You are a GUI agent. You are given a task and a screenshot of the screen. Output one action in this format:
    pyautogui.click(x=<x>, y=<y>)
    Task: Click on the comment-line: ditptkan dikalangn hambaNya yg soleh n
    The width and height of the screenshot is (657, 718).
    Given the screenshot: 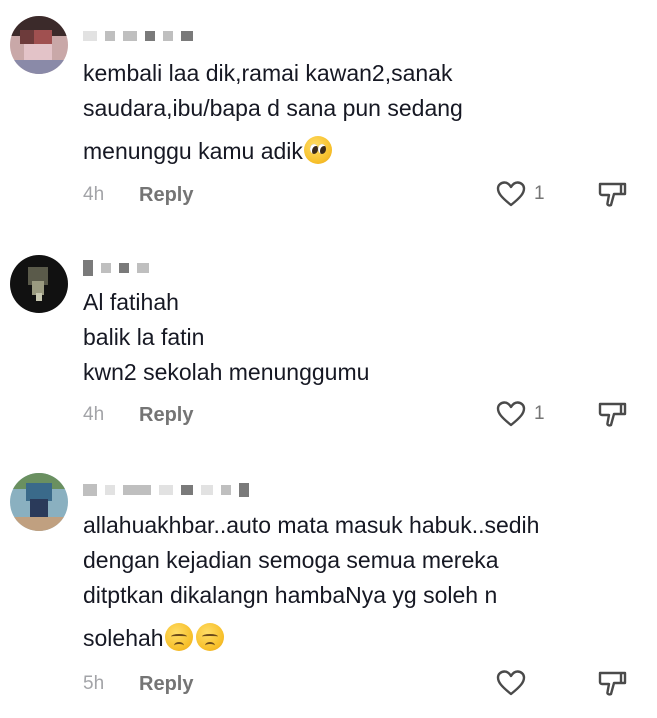 What is the action you would take?
    pyautogui.click(x=290, y=595)
    